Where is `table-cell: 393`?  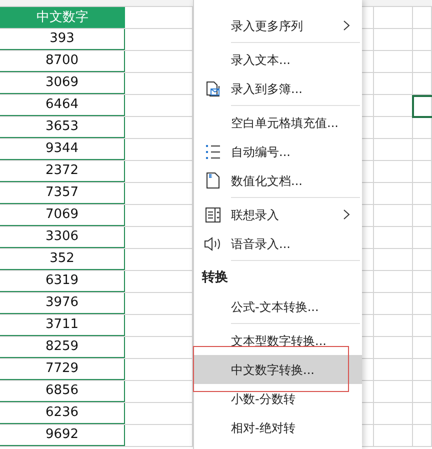 table-cell: 393 is located at coordinates (62, 39).